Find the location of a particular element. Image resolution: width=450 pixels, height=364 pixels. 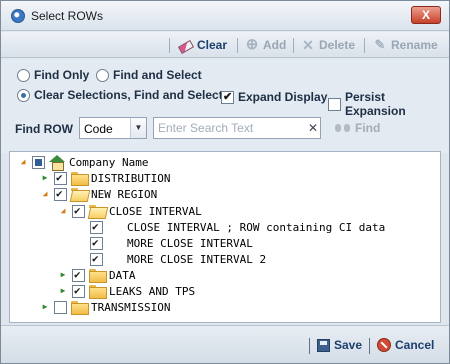

rename-button: ✎ Rename is located at coordinates (405, 45).